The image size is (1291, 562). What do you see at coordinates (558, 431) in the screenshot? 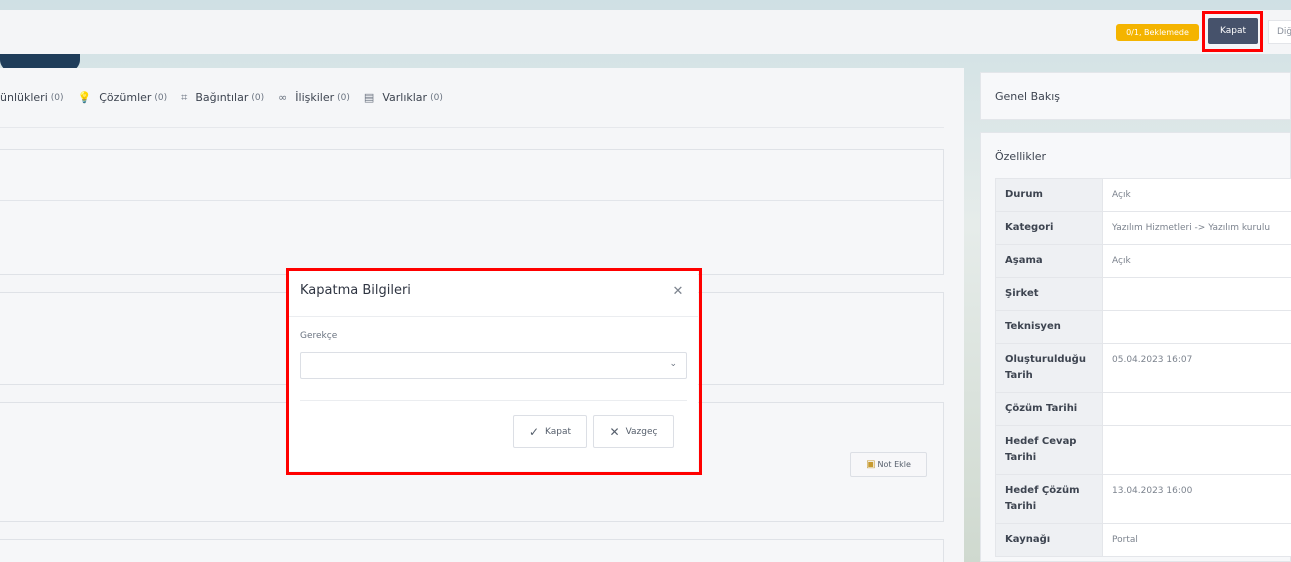
I see `confirm-close-label: Kapat` at bounding box center [558, 431].